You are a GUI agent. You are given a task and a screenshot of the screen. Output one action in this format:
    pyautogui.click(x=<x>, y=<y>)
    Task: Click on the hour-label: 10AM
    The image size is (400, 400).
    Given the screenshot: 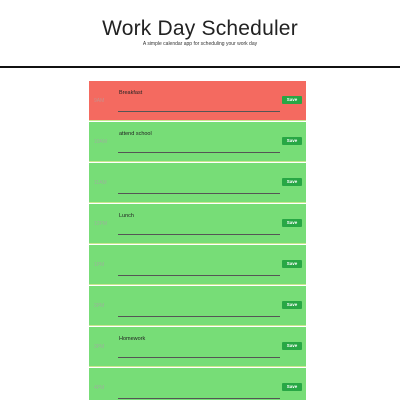 What is the action you would take?
    pyautogui.click(x=101, y=142)
    